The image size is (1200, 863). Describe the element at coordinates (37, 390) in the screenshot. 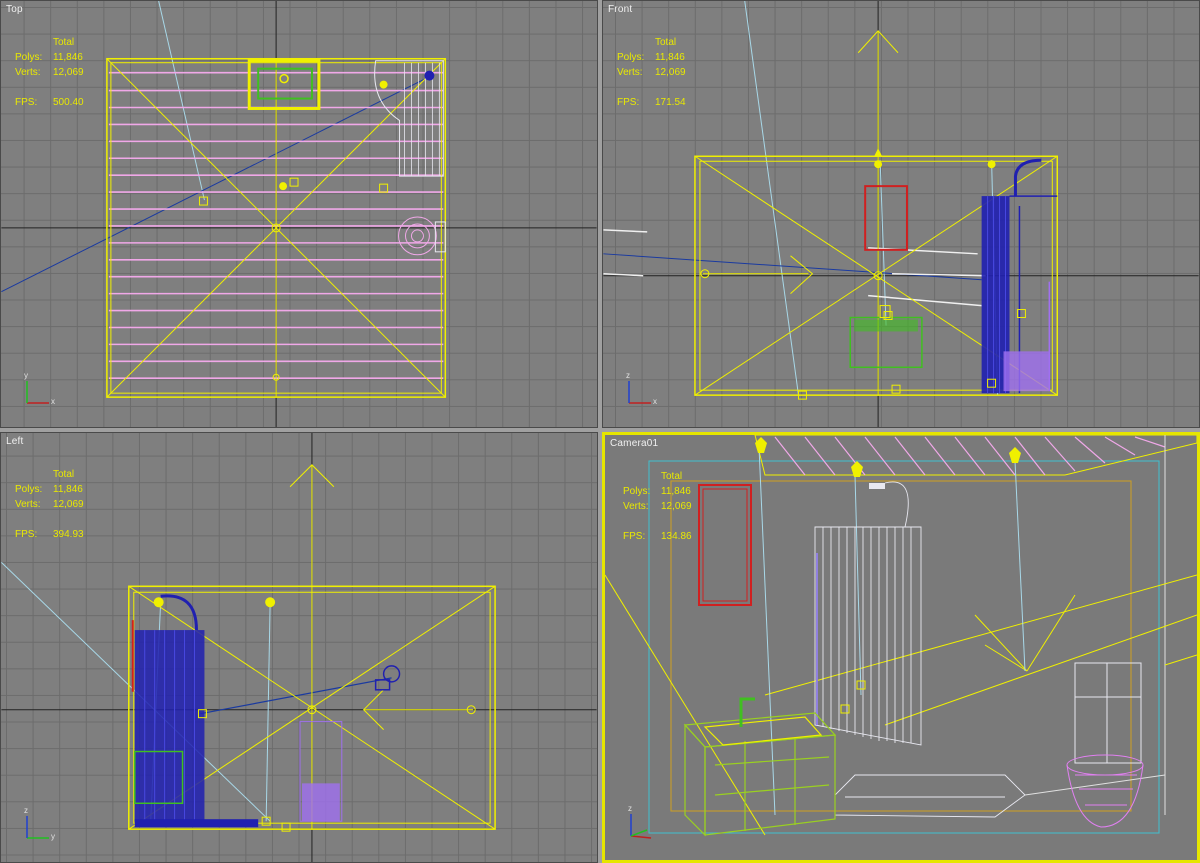

I see `axis-gizmo: x y` at that location.